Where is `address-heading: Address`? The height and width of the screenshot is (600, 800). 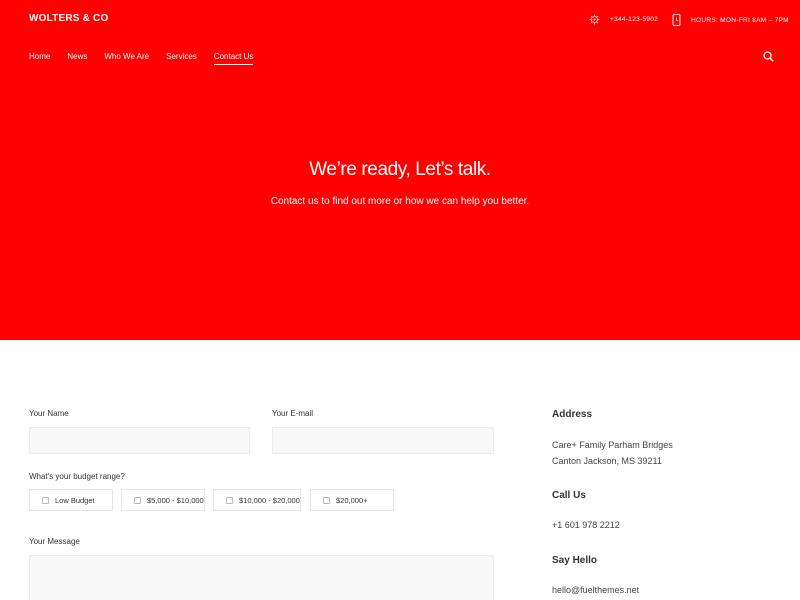
address-heading: Address is located at coordinates (572, 414).